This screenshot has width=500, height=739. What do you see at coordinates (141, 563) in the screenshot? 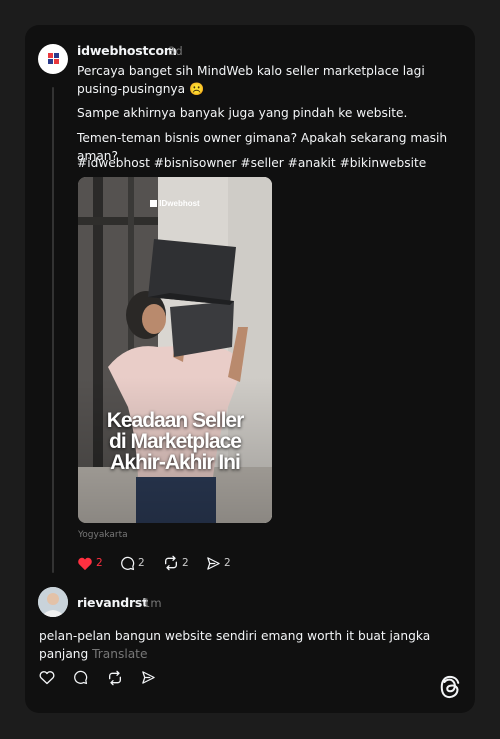
I see `comment-count: 2` at bounding box center [141, 563].